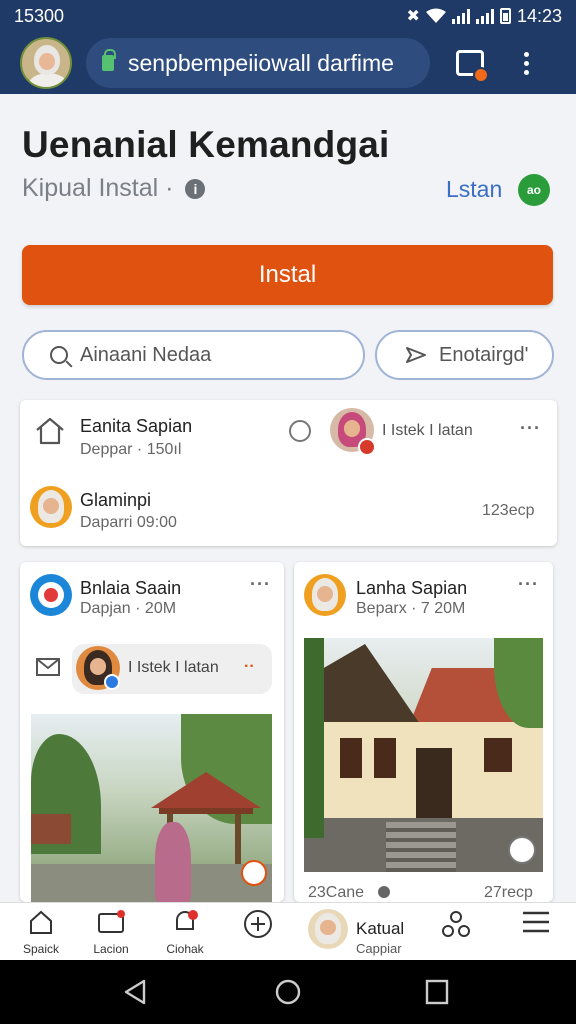 The height and width of the screenshot is (1024, 576). I want to click on subtitle-text: Kipual Instal ·, so click(98, 188).